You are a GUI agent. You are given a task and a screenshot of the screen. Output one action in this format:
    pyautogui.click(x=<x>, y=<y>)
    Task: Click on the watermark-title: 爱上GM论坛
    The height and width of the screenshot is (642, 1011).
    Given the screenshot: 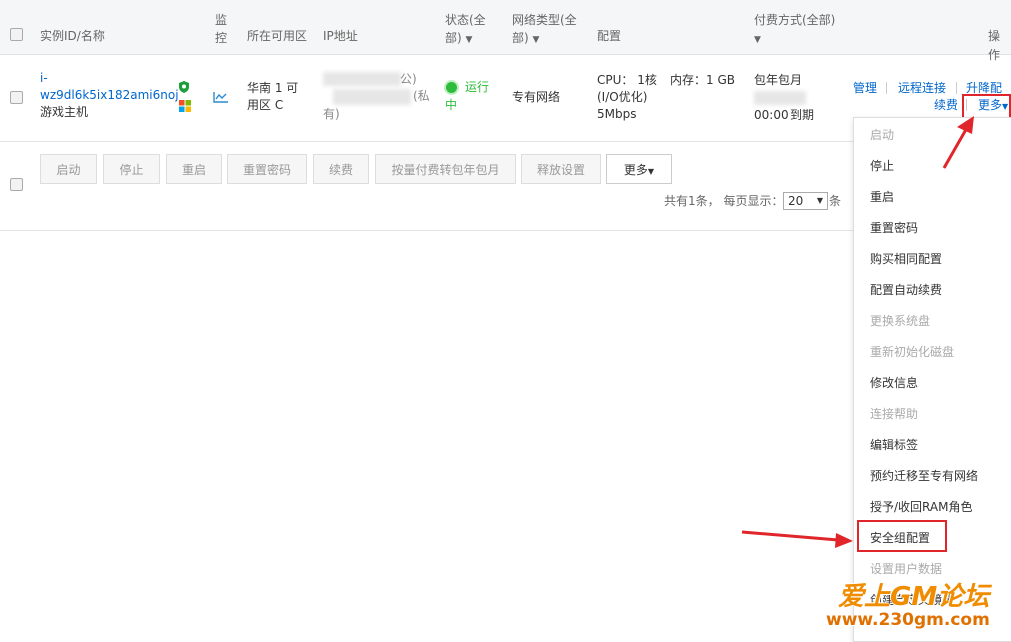 What is the action you would take?
    pyautogui.click(x=914, y=597)
    